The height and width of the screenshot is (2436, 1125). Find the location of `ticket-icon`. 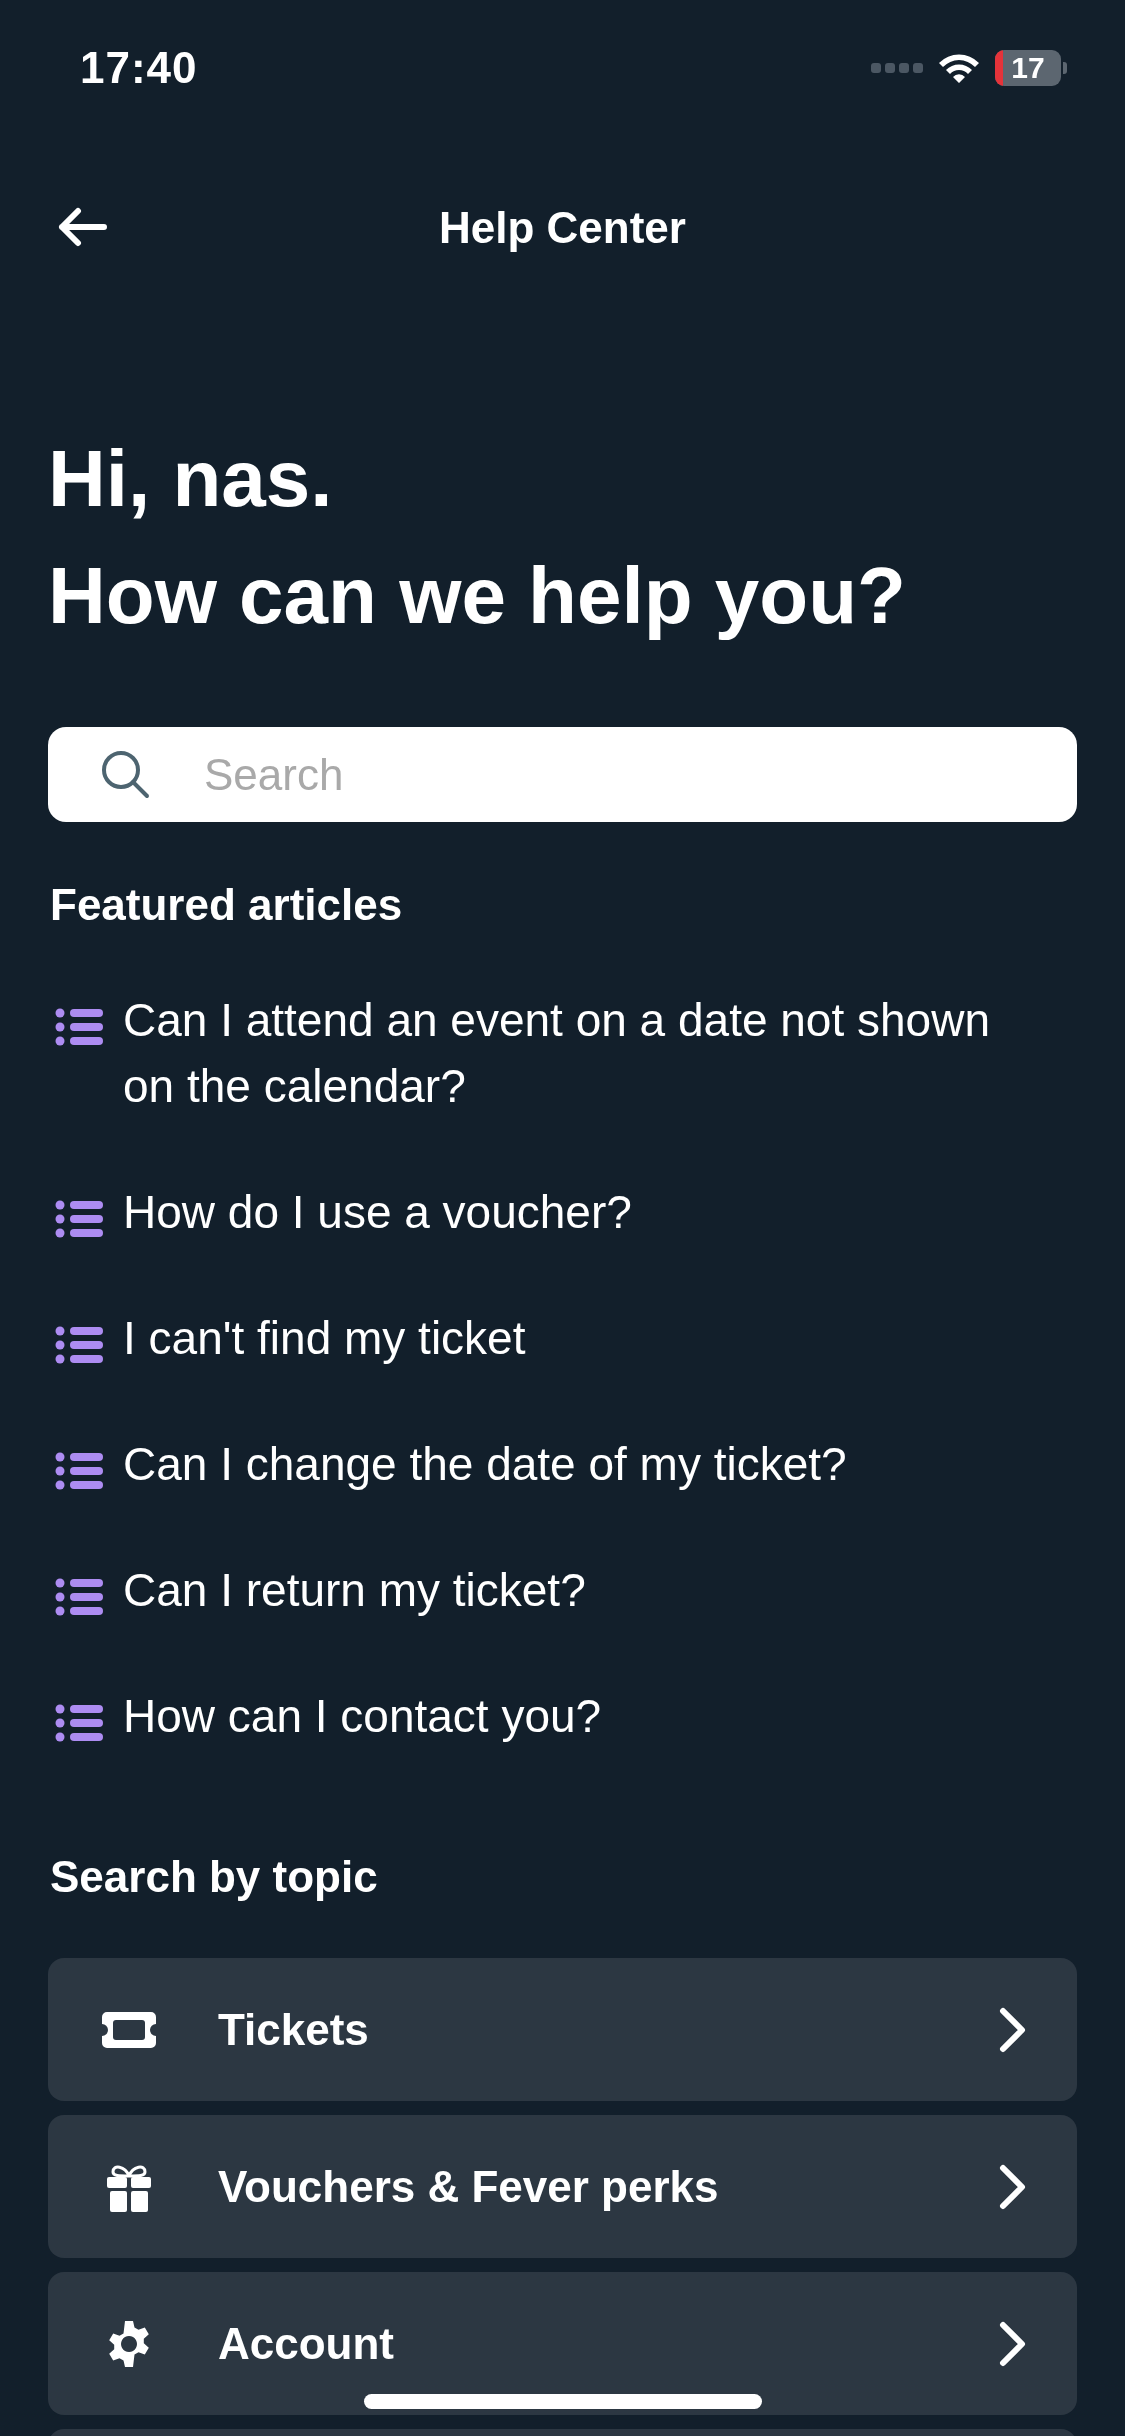

ticket-icon is located at coordinates (129, 2029).